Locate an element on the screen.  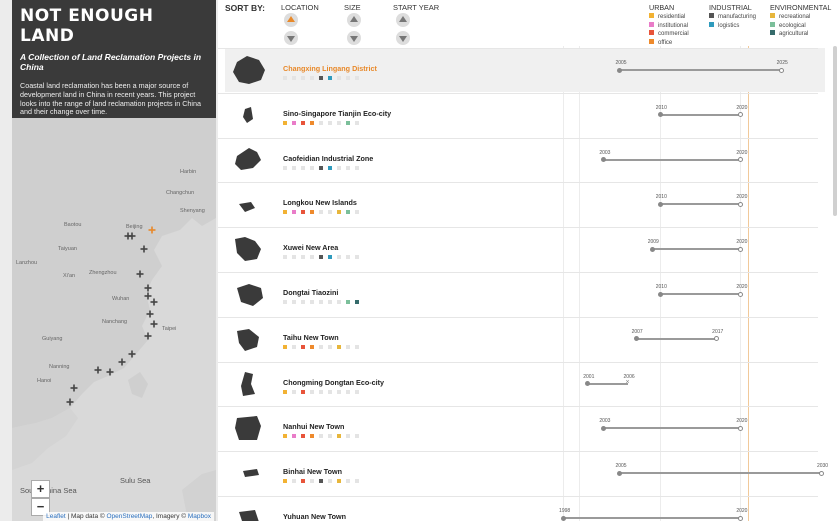
start-year: 2003 is located at coordinates (605, 152).